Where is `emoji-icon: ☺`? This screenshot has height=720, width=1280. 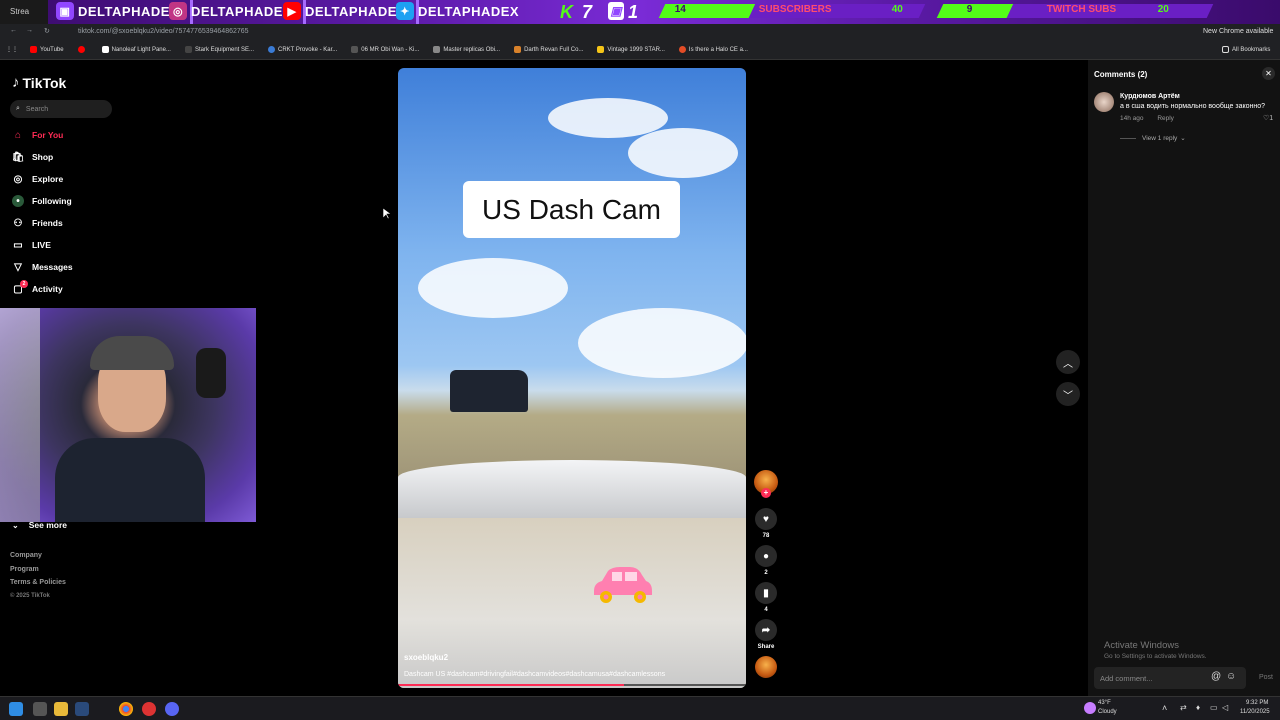
emoji-icon: ☺ is located at coordinates (1231, 676).